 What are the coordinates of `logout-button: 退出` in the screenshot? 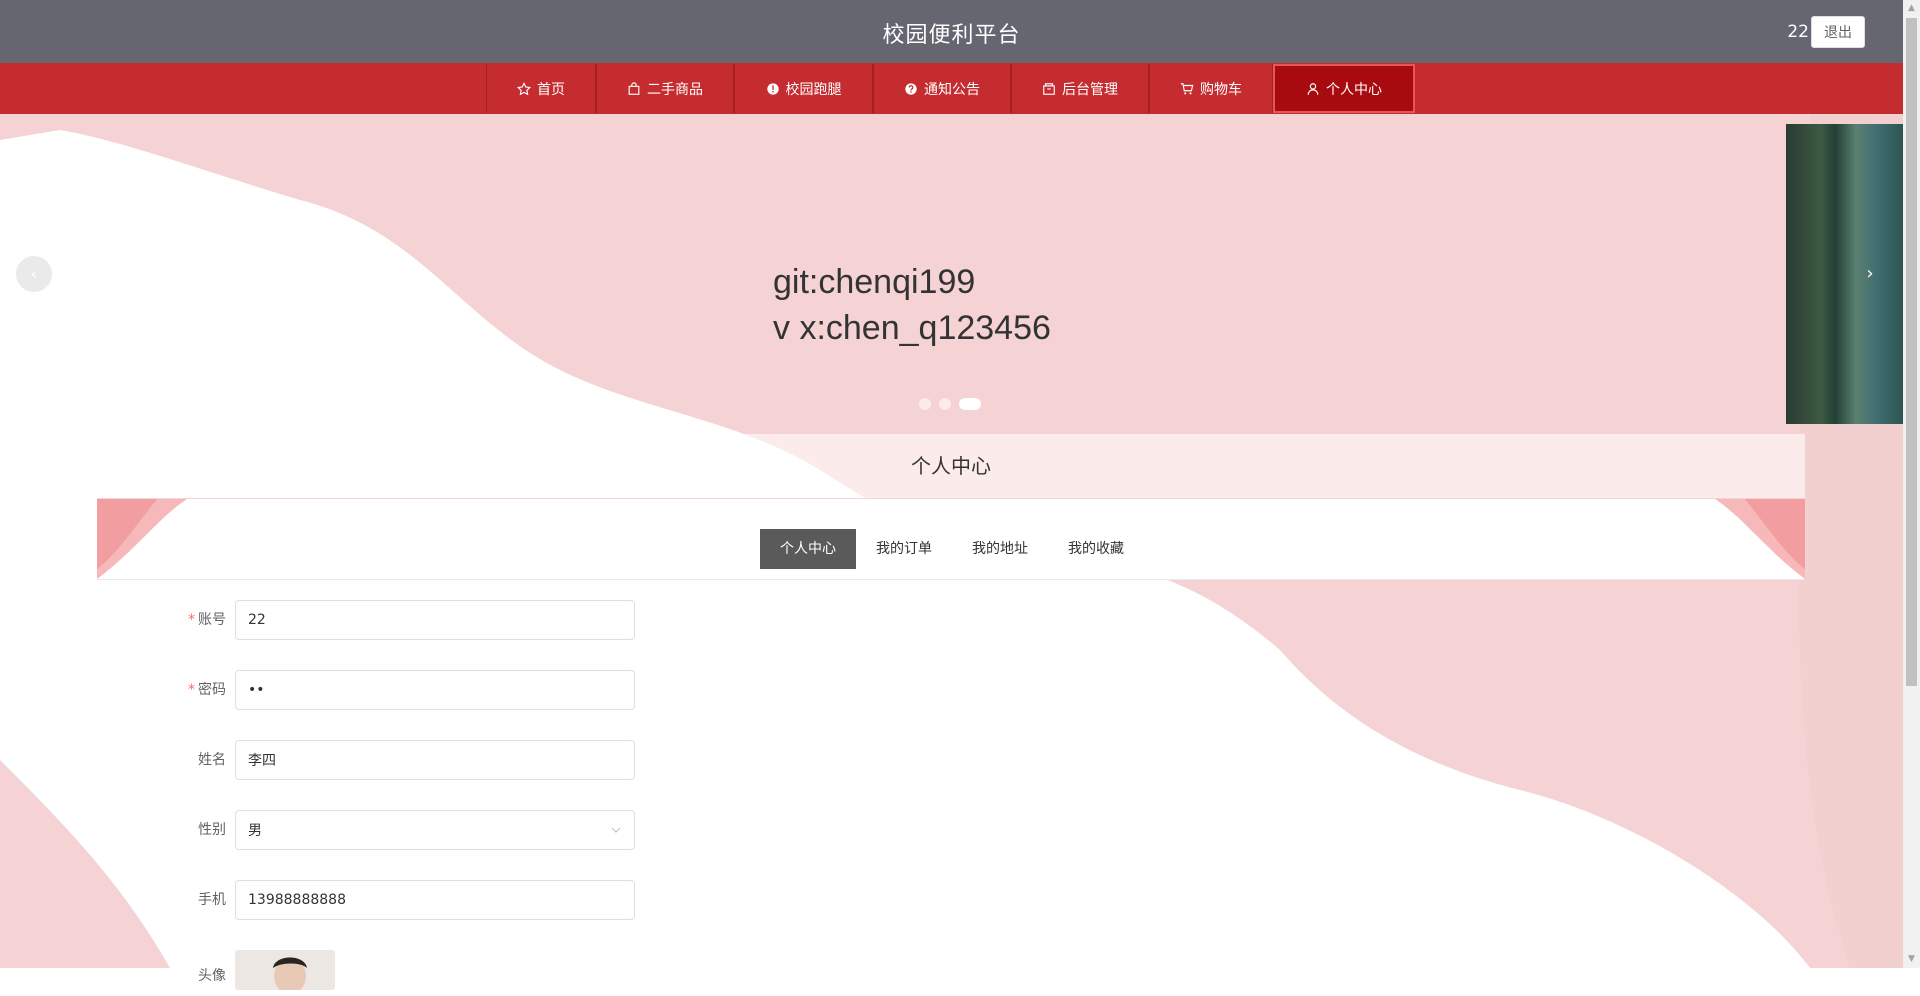 It's located at (1838, 32).